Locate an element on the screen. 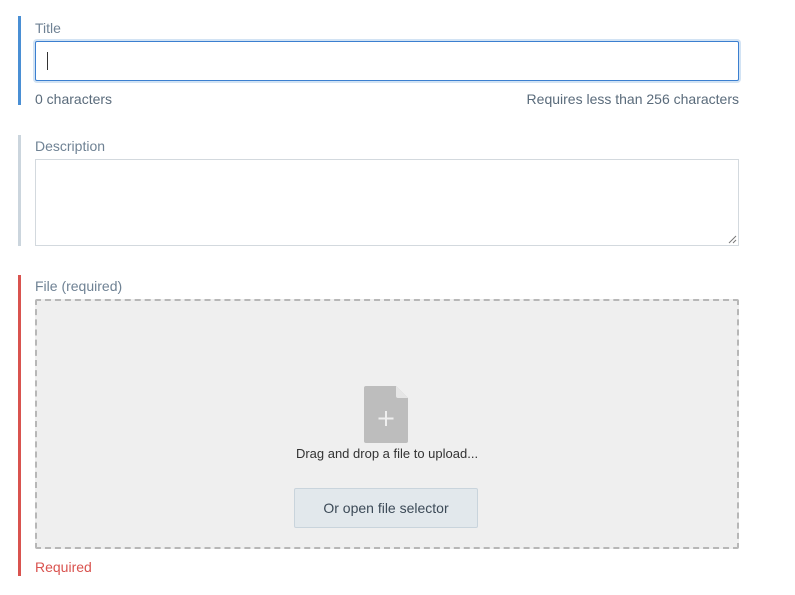  title-input is located at coordinates (387, 61).